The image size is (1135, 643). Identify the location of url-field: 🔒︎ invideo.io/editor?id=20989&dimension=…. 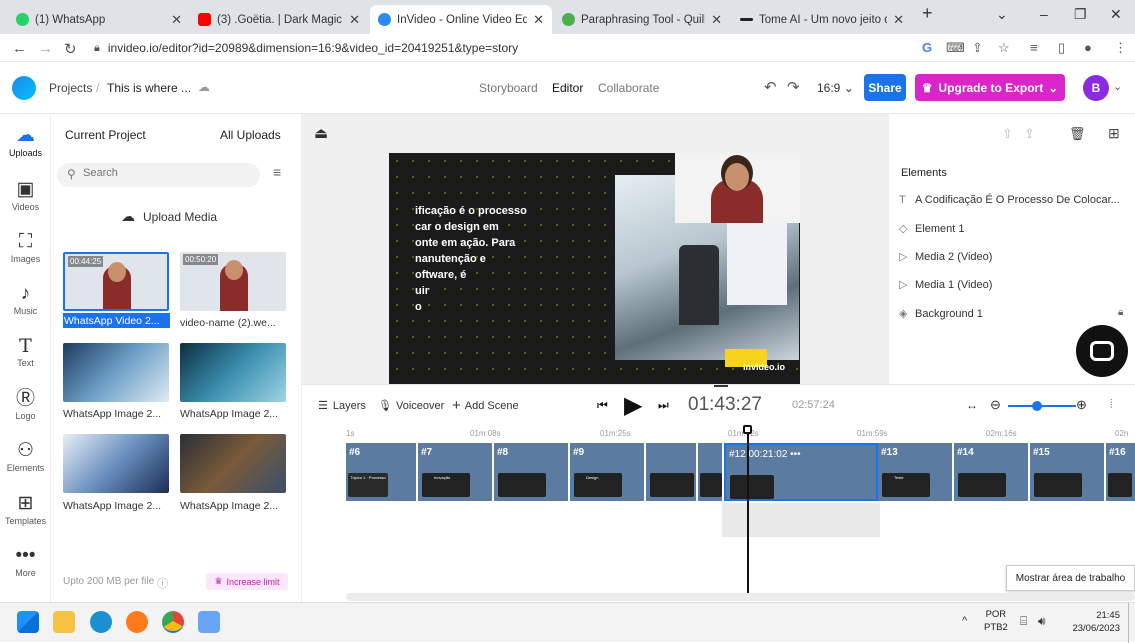
(504, 48).